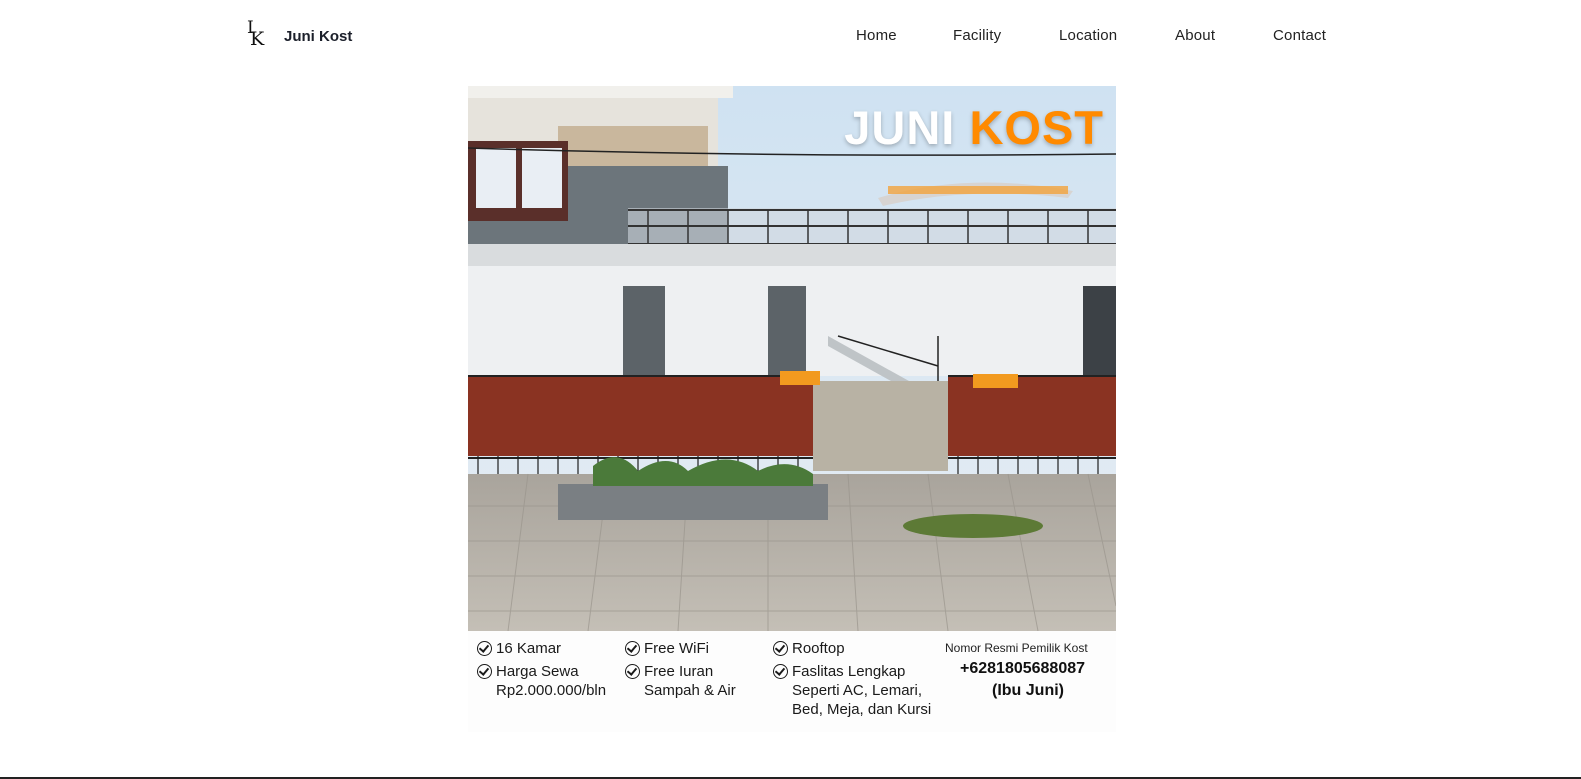 This screenshot has height=779, width=1581. I want to click on feature-rooms: 16 Kamar, so click(528, 648).